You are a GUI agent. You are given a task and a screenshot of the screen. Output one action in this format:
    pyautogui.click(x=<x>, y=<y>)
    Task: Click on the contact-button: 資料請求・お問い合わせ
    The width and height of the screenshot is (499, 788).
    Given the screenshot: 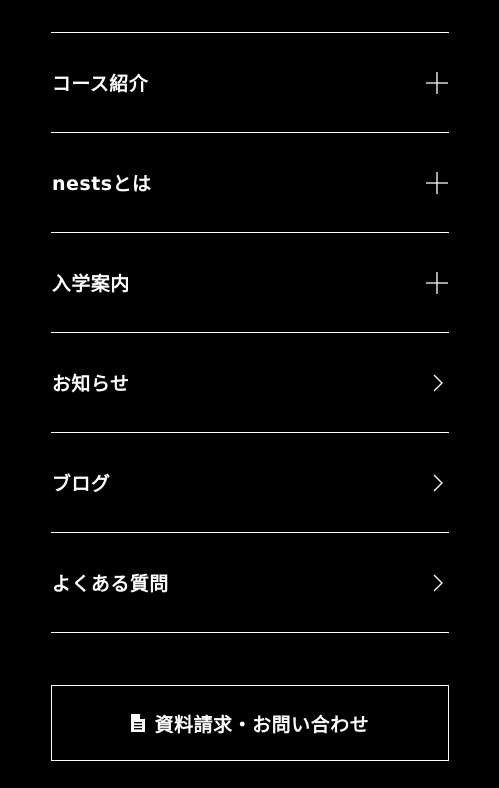 What is the action you would take?
    pyautogui.click(x=250, y=723)
    